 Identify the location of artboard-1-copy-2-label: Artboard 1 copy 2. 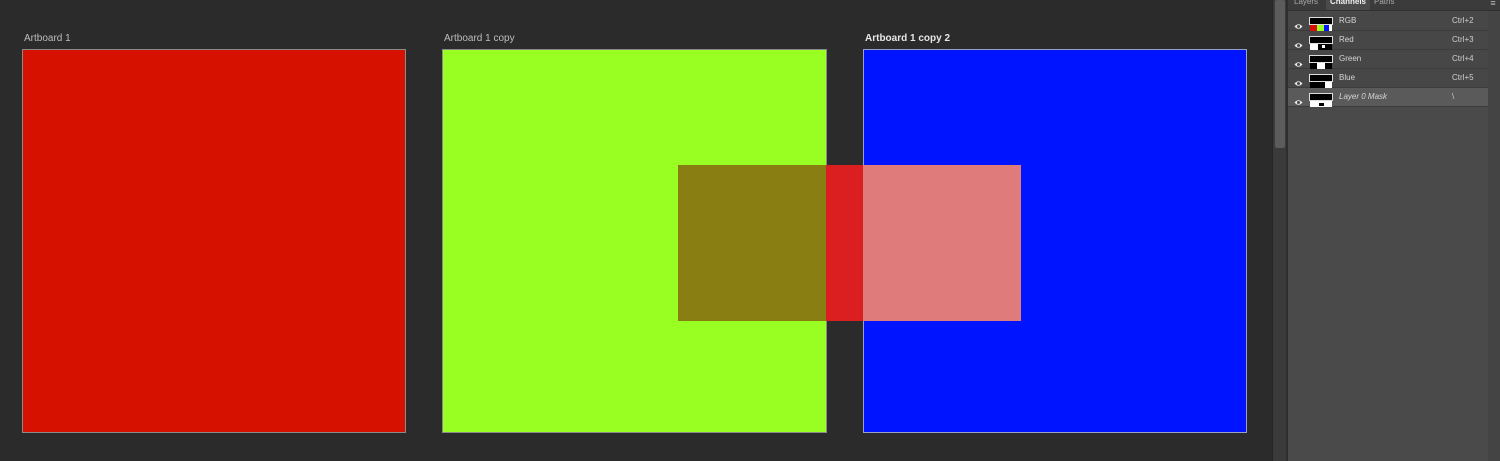
(907, 38).